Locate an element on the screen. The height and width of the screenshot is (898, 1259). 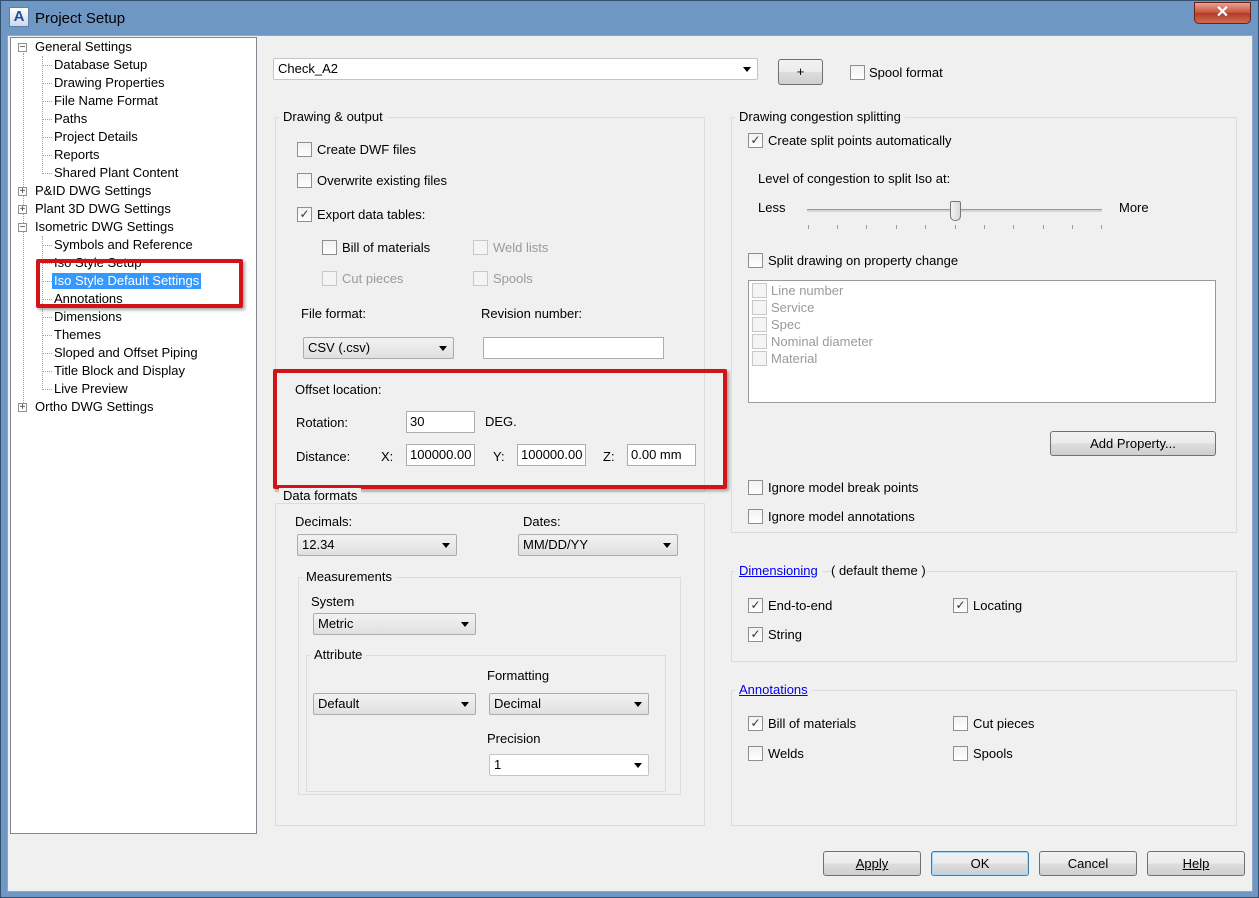
system-select: Metric is located at coordinates (394, 624).